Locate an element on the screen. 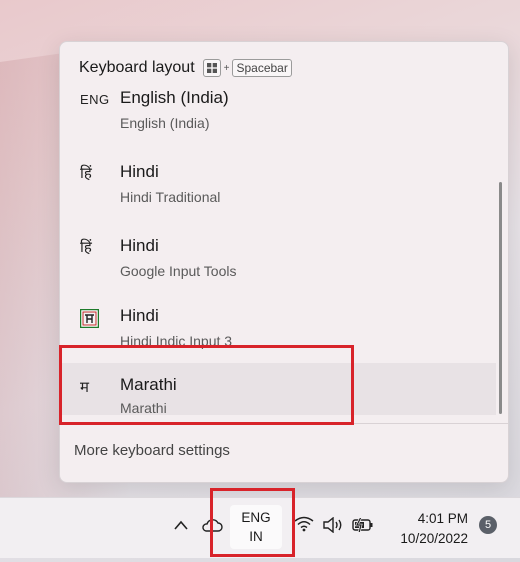  wifi-icon is located at coordinates (304, 526).